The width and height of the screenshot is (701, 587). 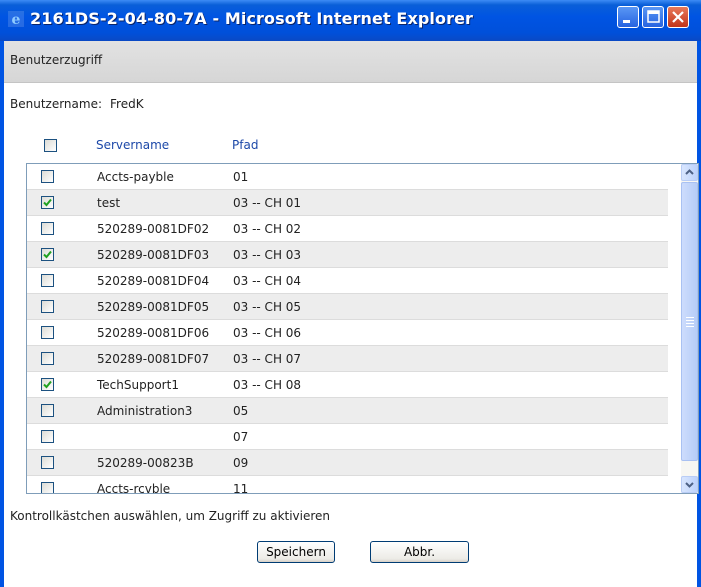 What do you see at coordinates (347, 359) in the screenshot?
I see `table-row: 520289-0081DF07 03 -- CH 07` at bounding box center [347, 359].